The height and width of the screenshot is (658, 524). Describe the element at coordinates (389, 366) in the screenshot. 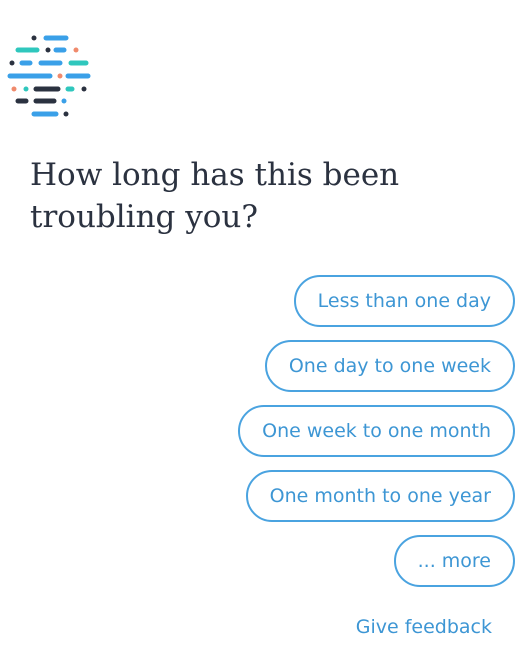

I see `option-one-day-to-one-week: One day to one week` at that location.